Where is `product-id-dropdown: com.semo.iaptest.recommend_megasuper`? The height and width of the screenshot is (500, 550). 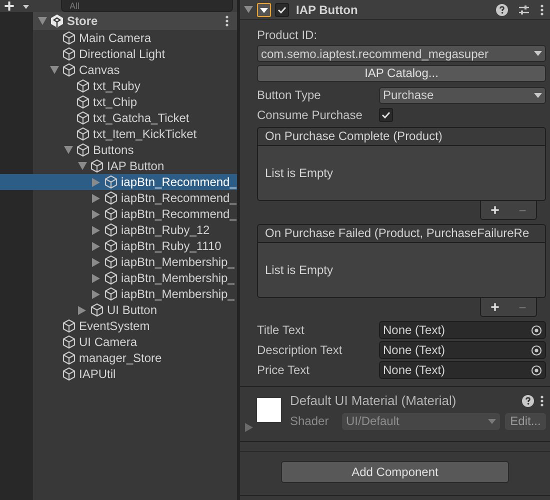 product-id-dropdown: com.semo.iaptest.recommend_megasuper is located at coordinates (401, 53).